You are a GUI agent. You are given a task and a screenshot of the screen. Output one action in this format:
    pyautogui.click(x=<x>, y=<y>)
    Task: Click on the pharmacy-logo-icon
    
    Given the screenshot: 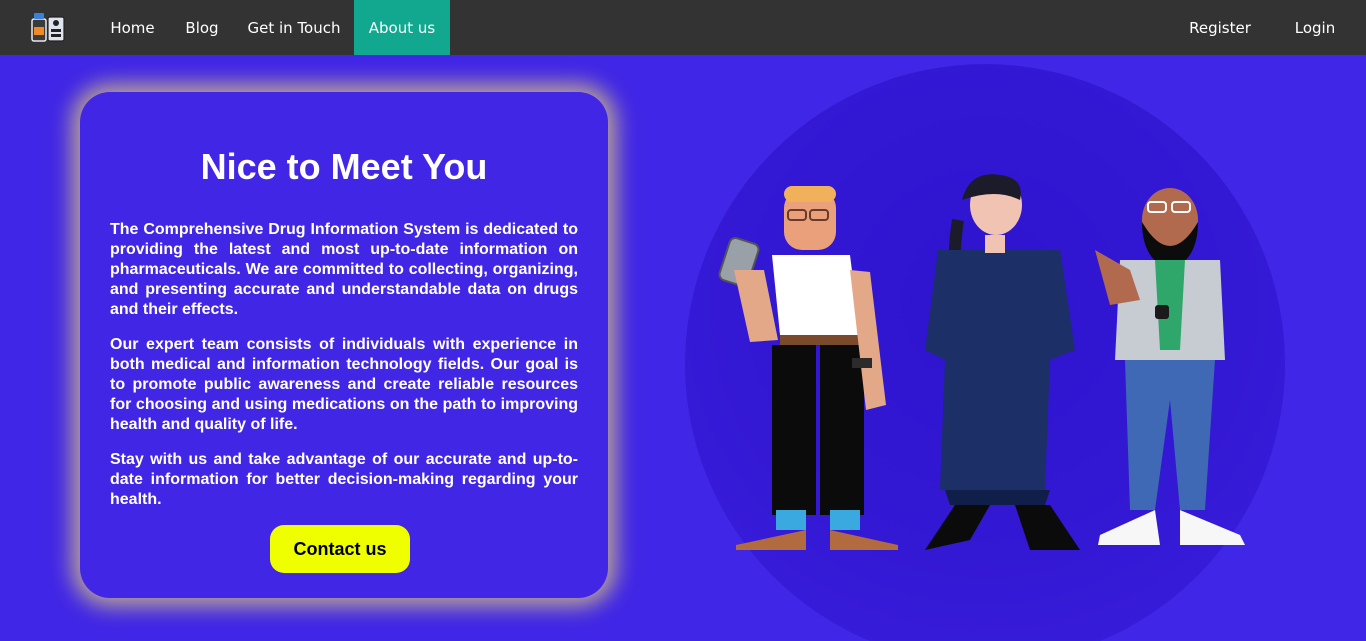 What is the action you would take?
    pyautogui.click(x=48, y=27)
    